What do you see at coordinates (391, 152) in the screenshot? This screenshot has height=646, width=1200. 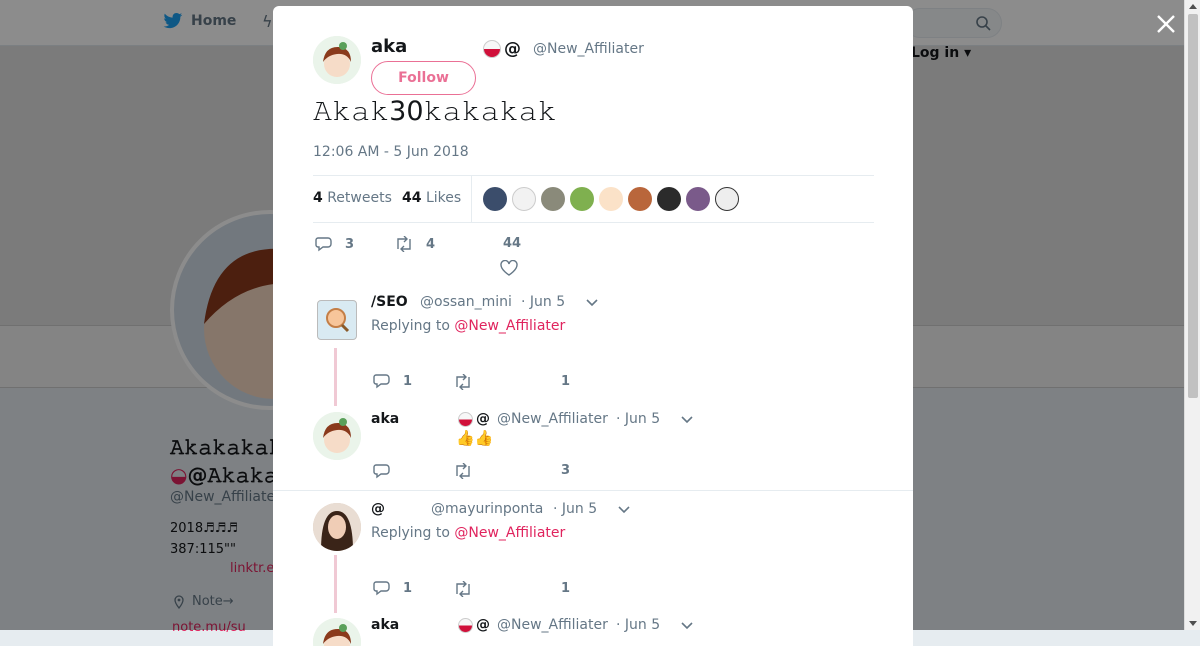 I see `tweet-timestamp: 12:06 AM - 5 Jun 2018` at bounding box center [391, 152].